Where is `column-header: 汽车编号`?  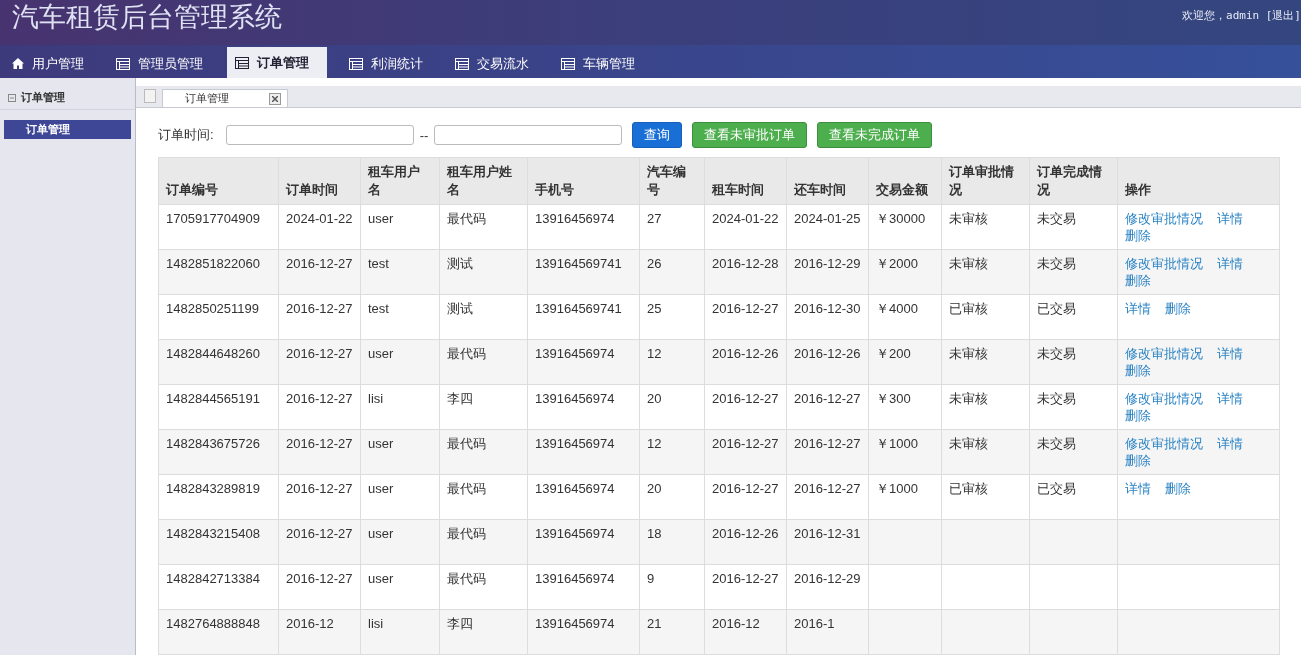 column-header: 汽车编号 is located at coordinates (672, 181).